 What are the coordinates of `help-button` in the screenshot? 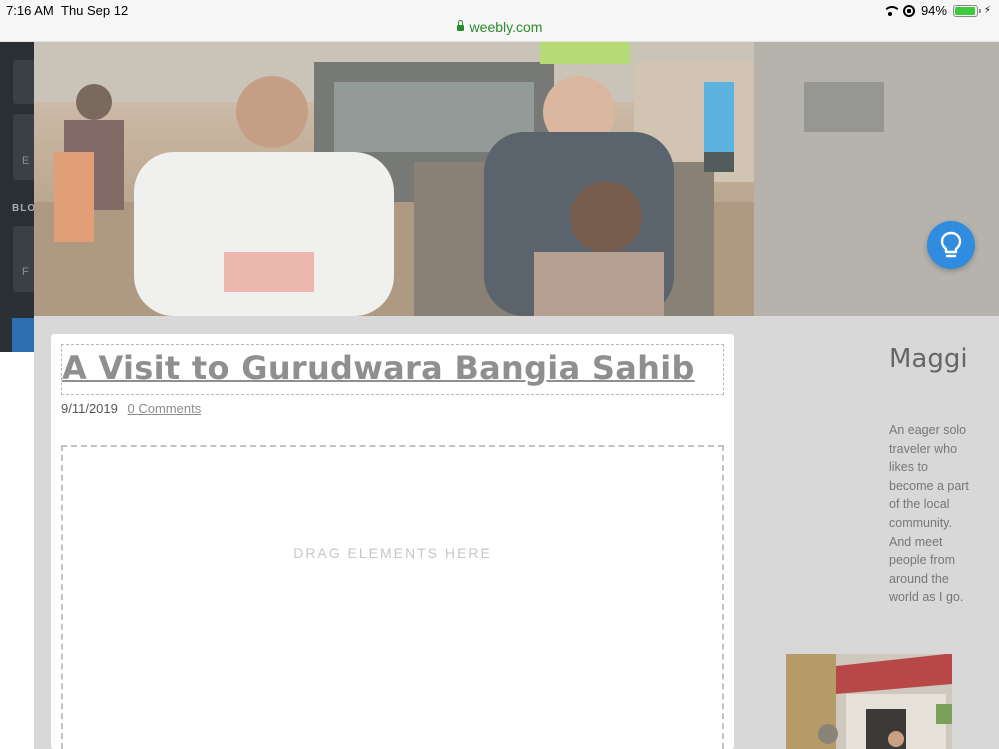 It's located at (951, 245).